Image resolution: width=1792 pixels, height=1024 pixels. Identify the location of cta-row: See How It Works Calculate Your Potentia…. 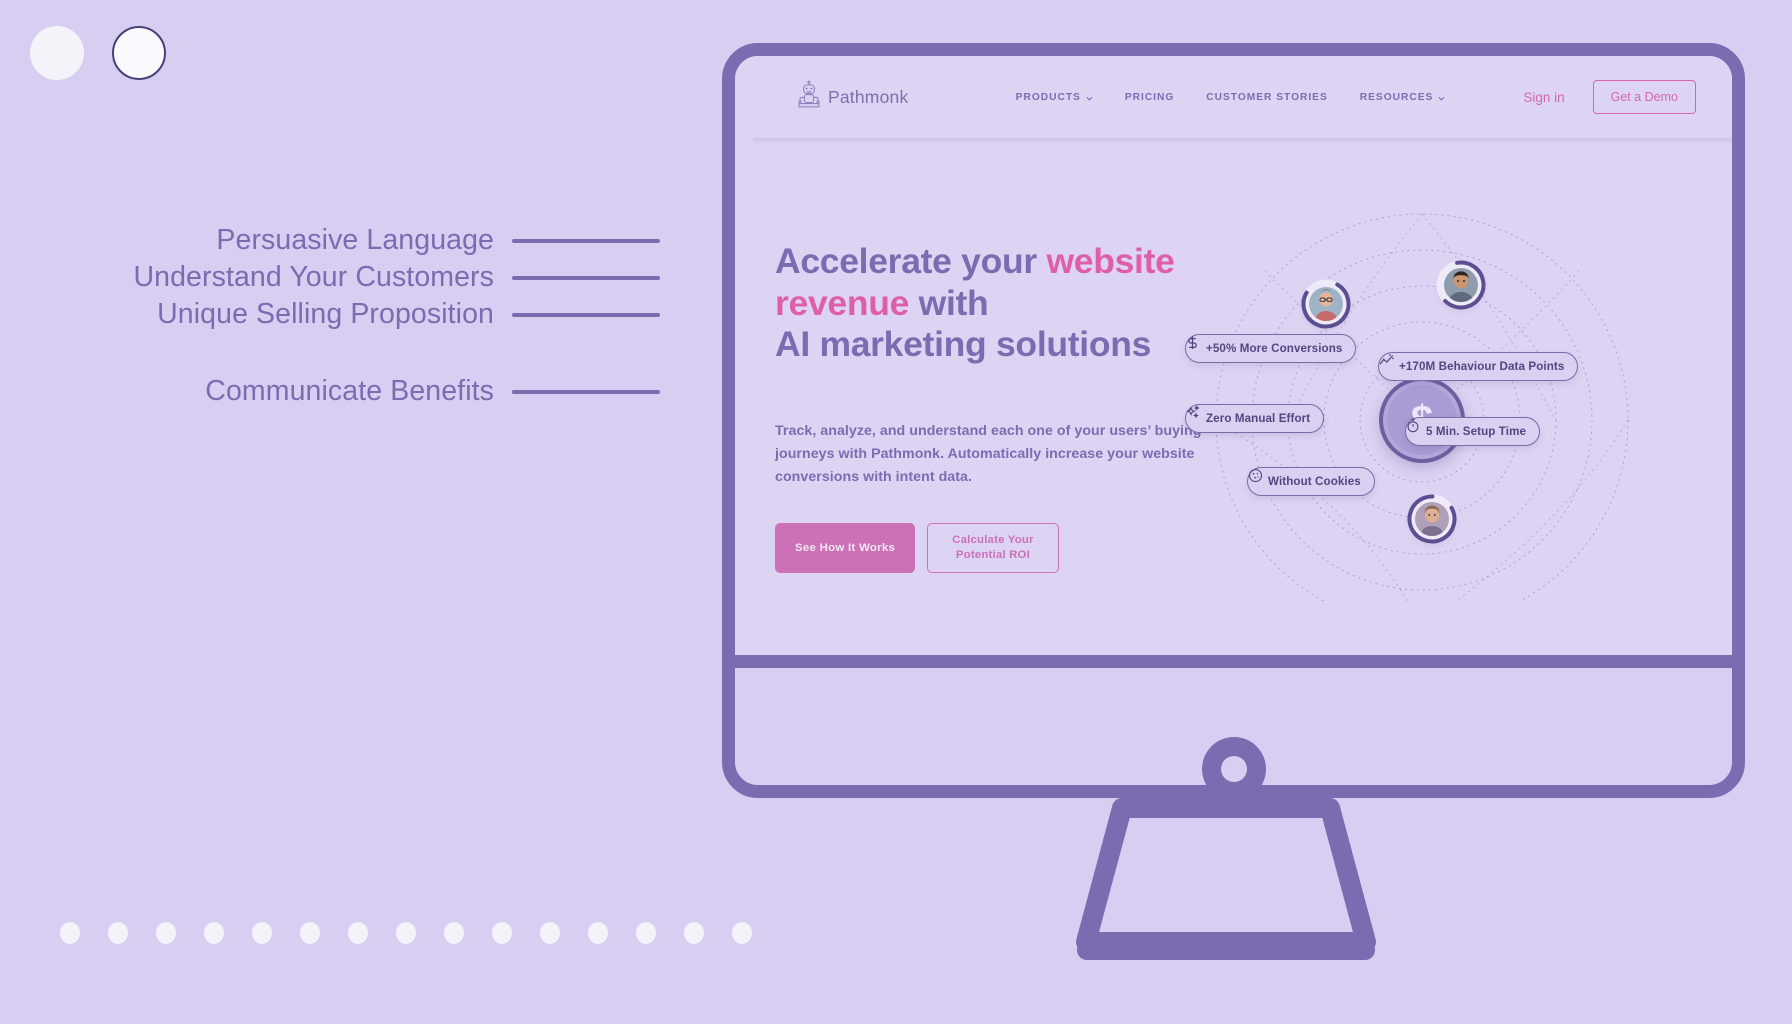
(1010, 548).